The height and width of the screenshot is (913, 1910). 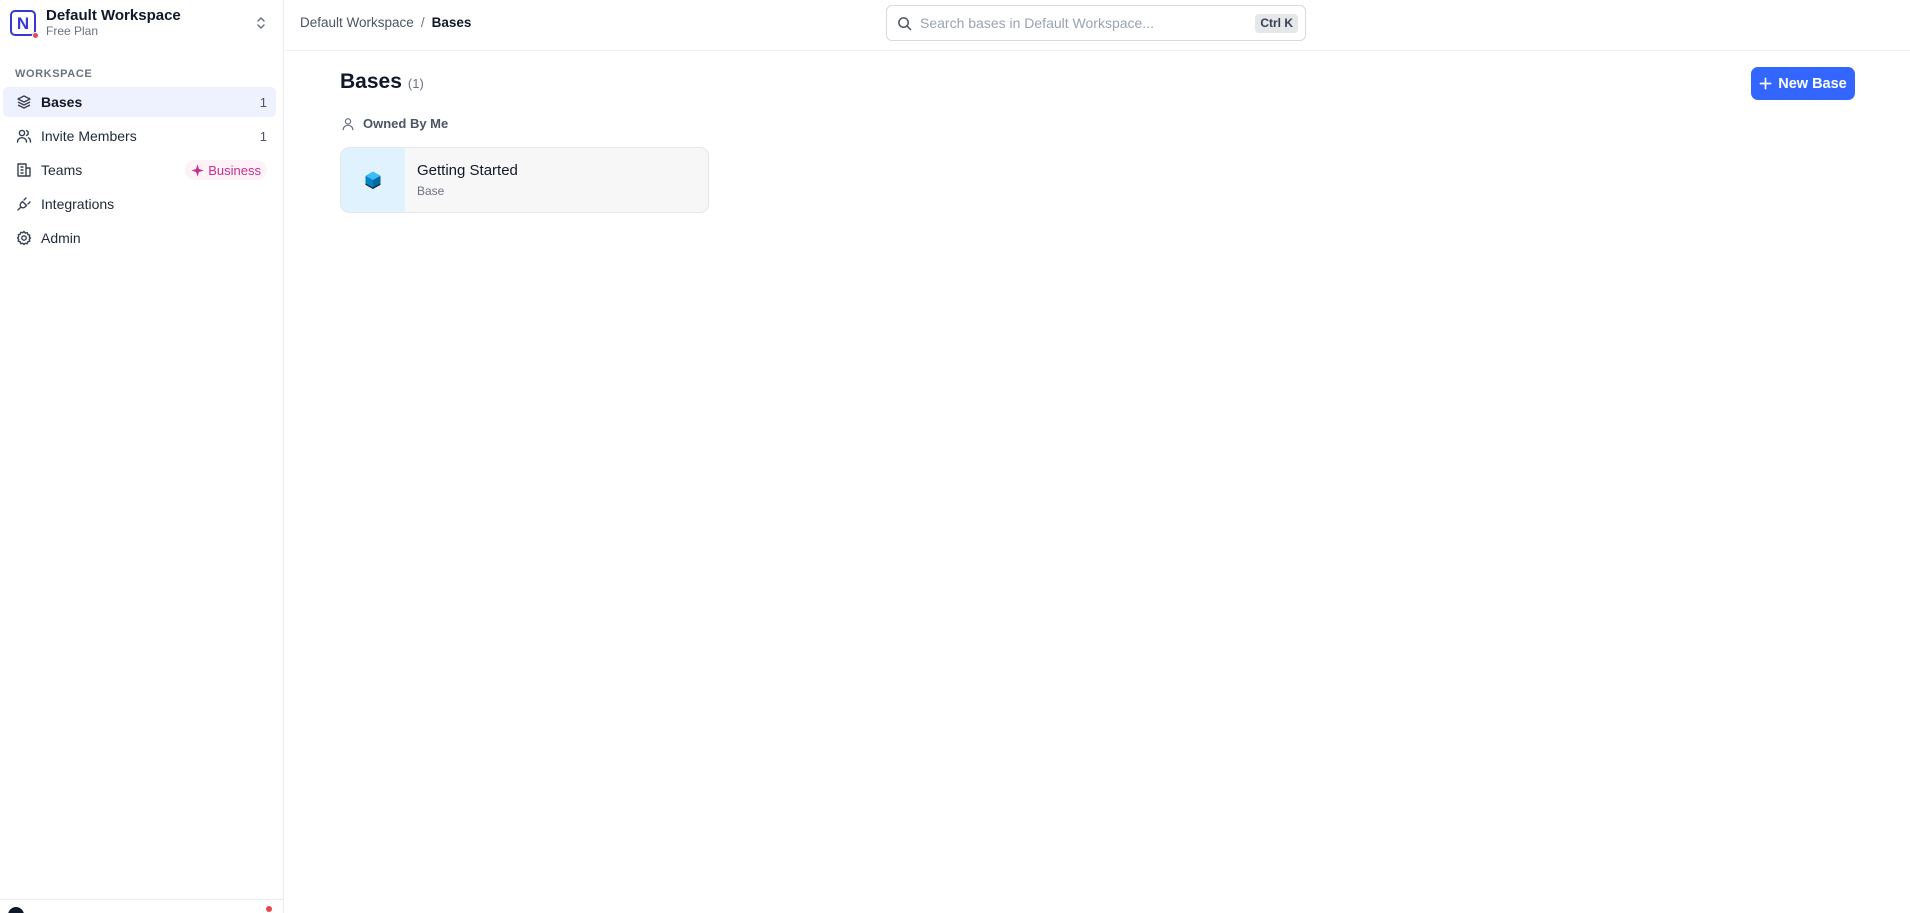 I want to click on sidebar-item-label: Integrations, so click(x=78, y=204).